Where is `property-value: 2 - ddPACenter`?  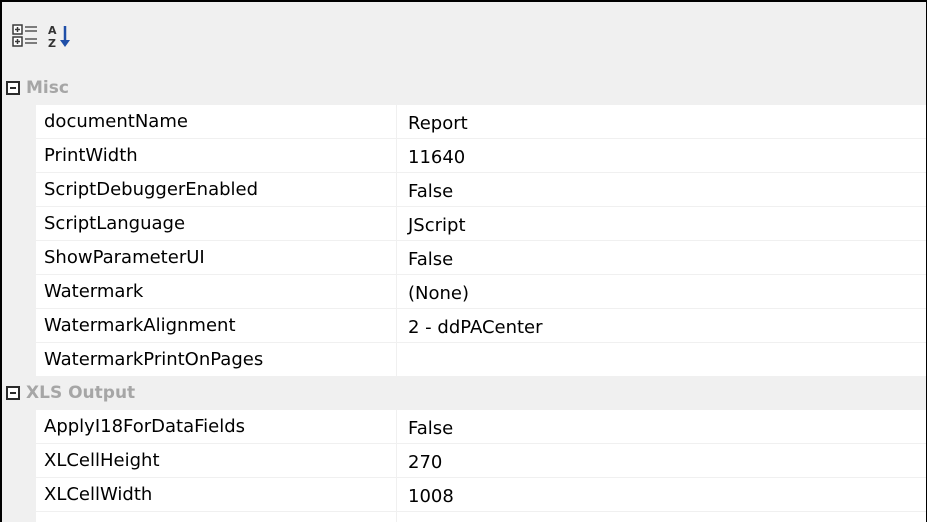
property-value: 2 - ddPACenter is located at coordinates (661, 326).